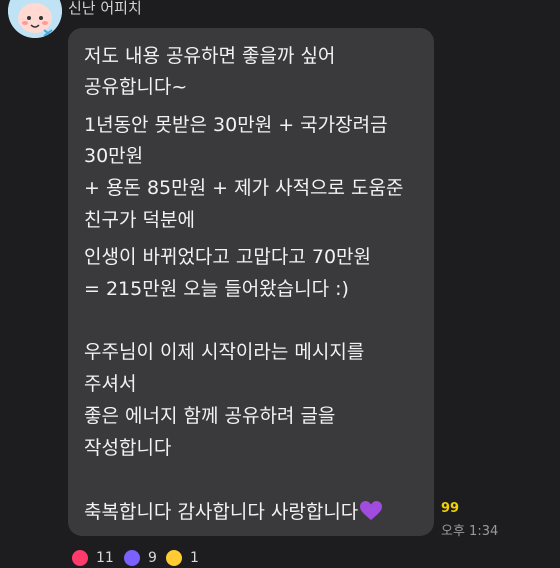 This screenshot has width=560, height=568. What do you see at coordinates (132, 558) in the screenshot?
I see `star-icon` at bounding box center [132, 558].